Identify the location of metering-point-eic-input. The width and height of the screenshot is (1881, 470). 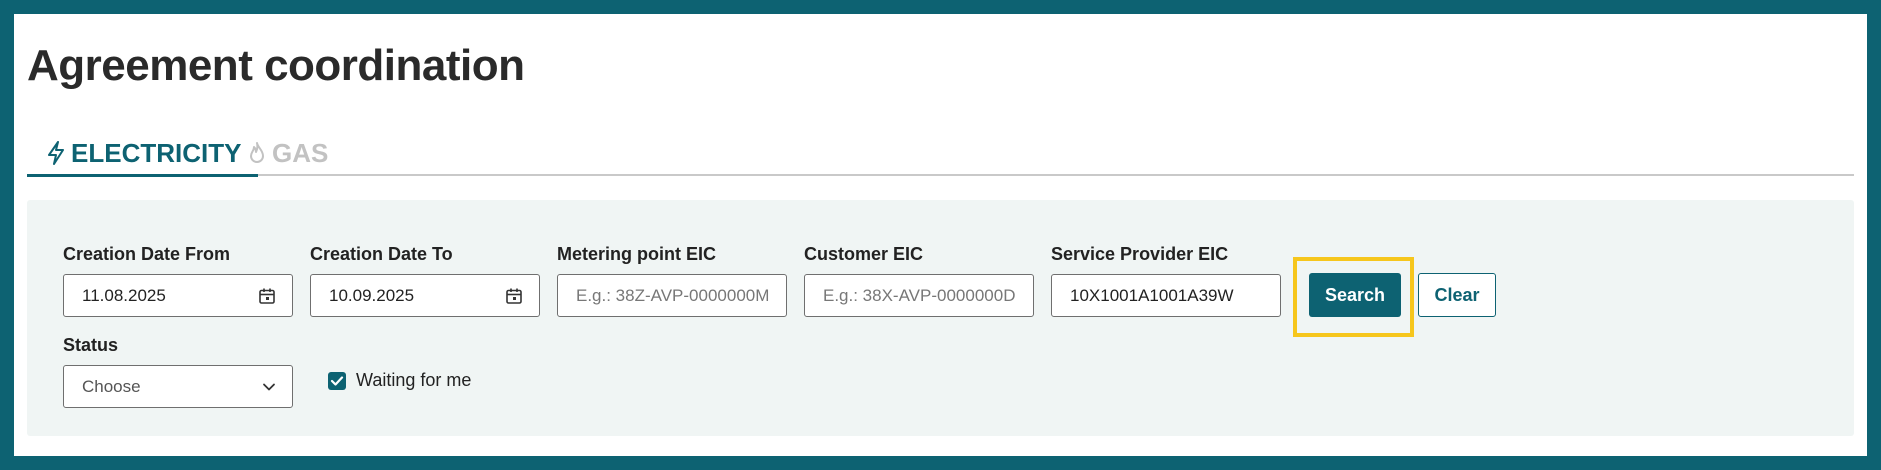
(673, 295).